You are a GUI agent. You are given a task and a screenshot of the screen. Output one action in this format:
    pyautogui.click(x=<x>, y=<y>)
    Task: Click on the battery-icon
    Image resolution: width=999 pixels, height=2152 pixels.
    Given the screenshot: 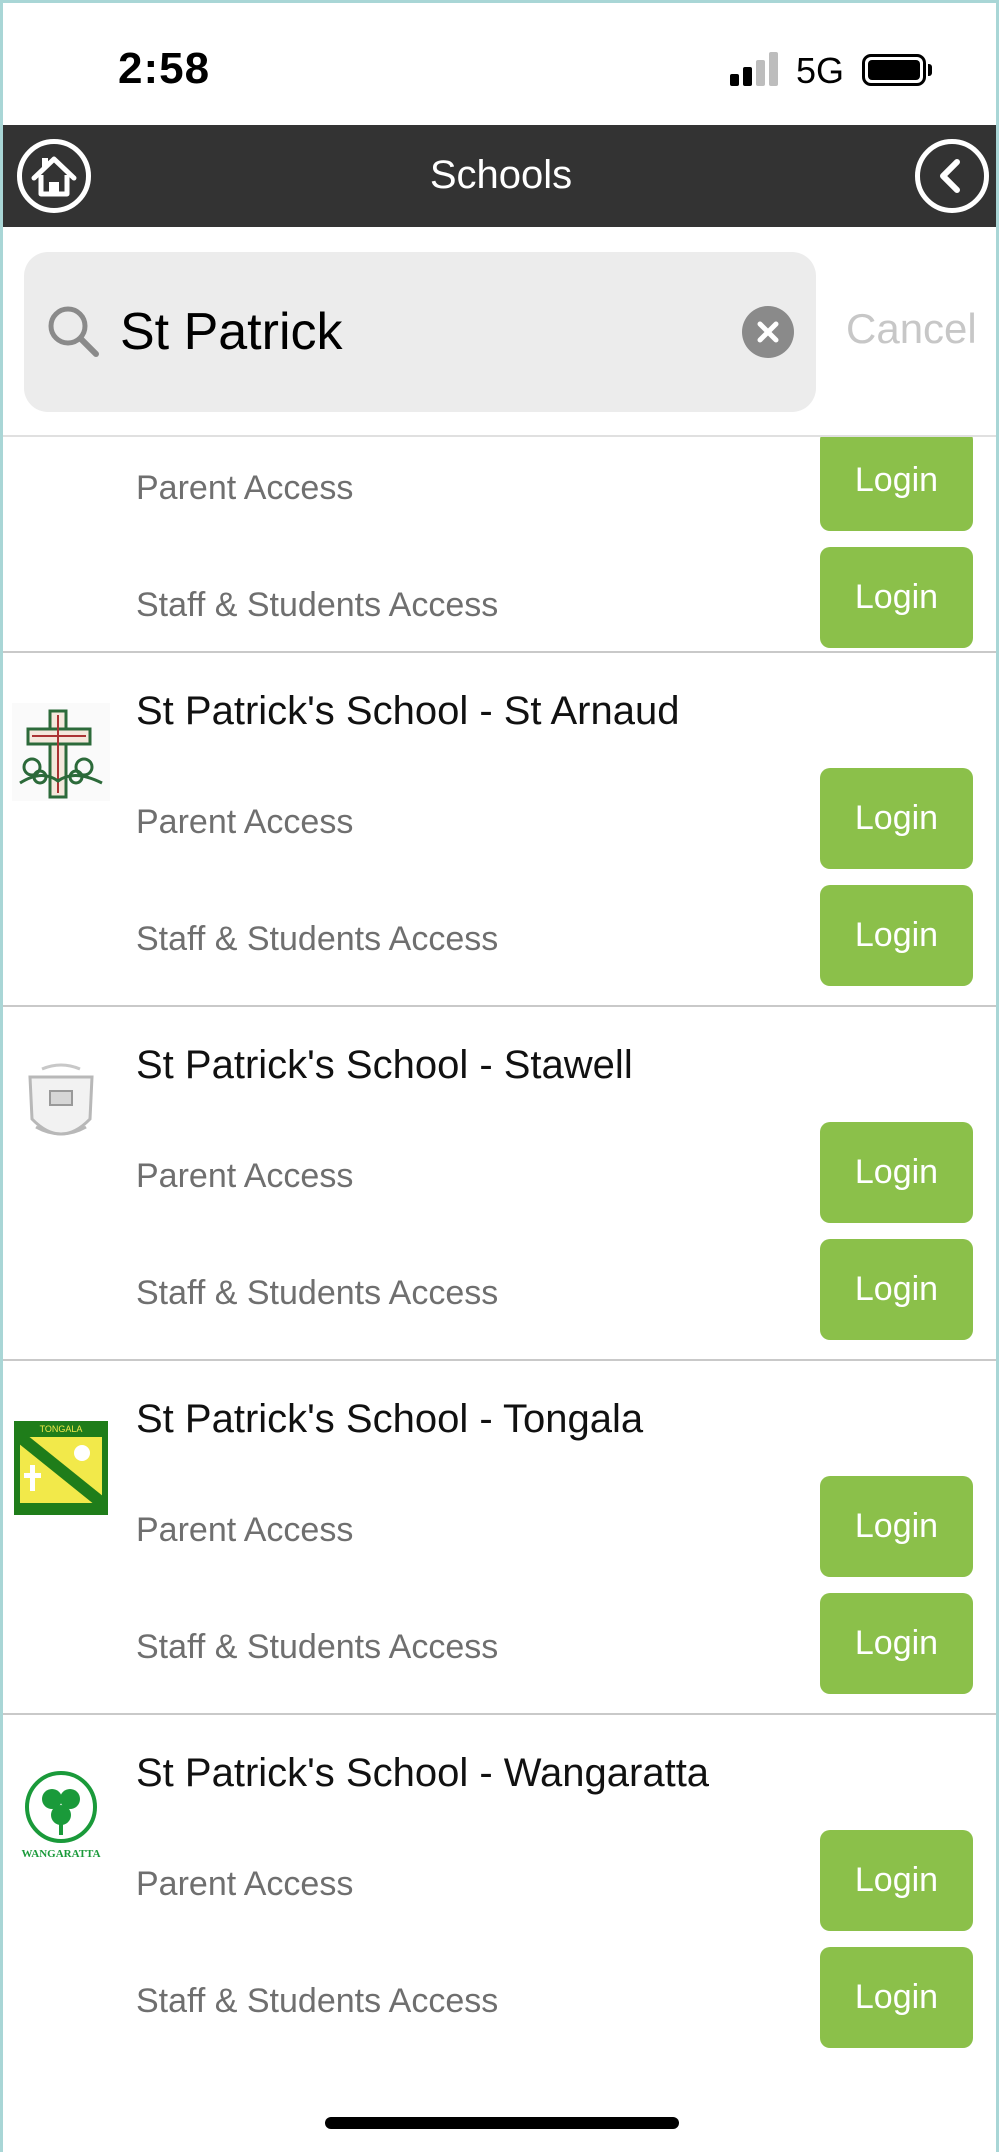 What is the action you would take?
    pyautogui.click(x=894, y=70)
    